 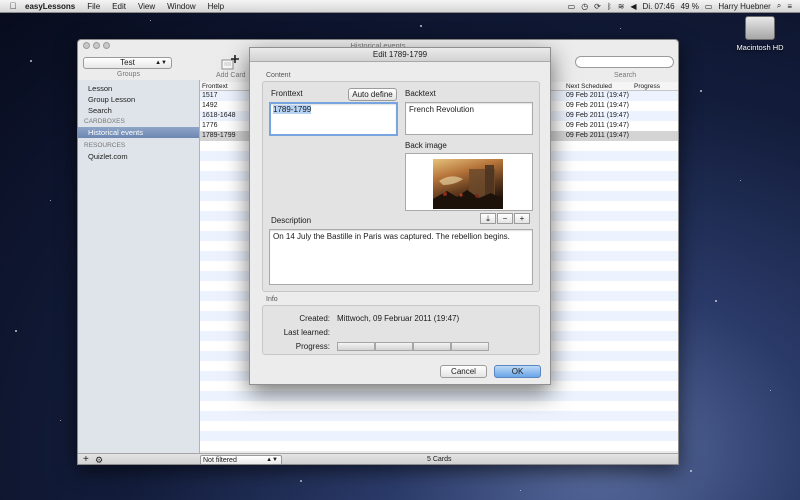 I want to click on spotlight-search-icon: ⌕, so click(x=779, y=6).